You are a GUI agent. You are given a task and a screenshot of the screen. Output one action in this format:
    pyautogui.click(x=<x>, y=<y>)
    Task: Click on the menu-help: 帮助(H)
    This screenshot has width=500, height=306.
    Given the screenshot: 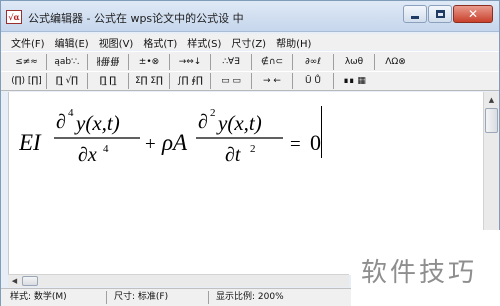 What is the action you would take?
    pyautogui.click(x=293, y=42)
    